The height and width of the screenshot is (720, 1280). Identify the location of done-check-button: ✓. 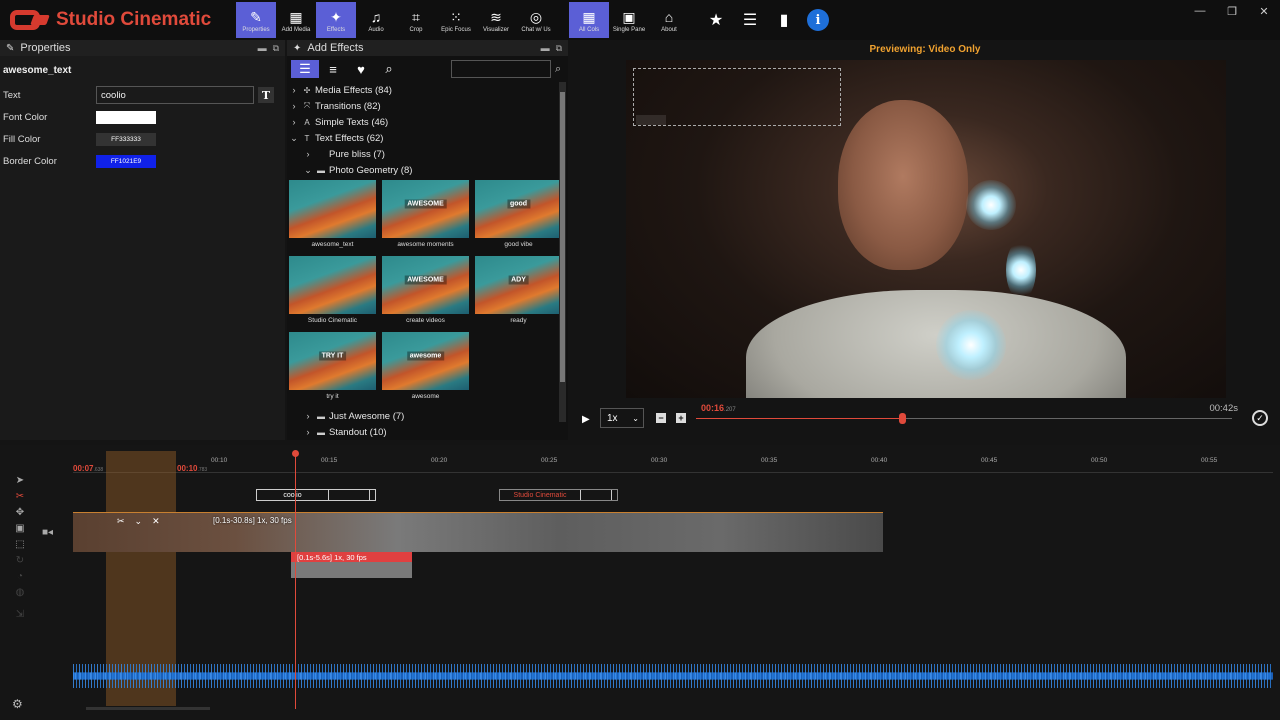
(1260, 418).